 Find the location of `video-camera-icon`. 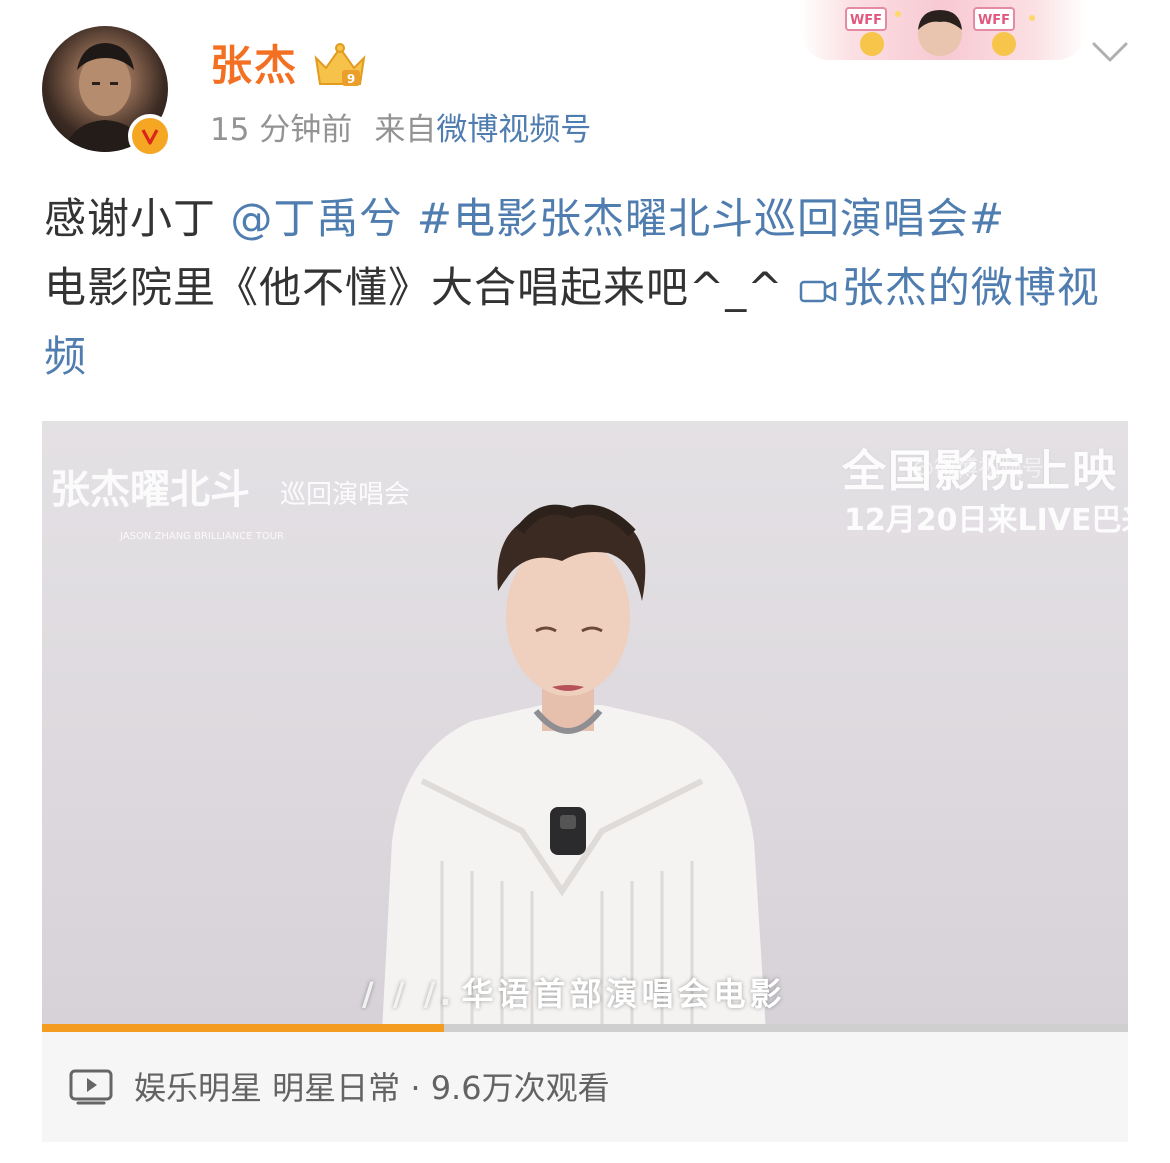

video-camera-icon is located at coordinates (817, 291).